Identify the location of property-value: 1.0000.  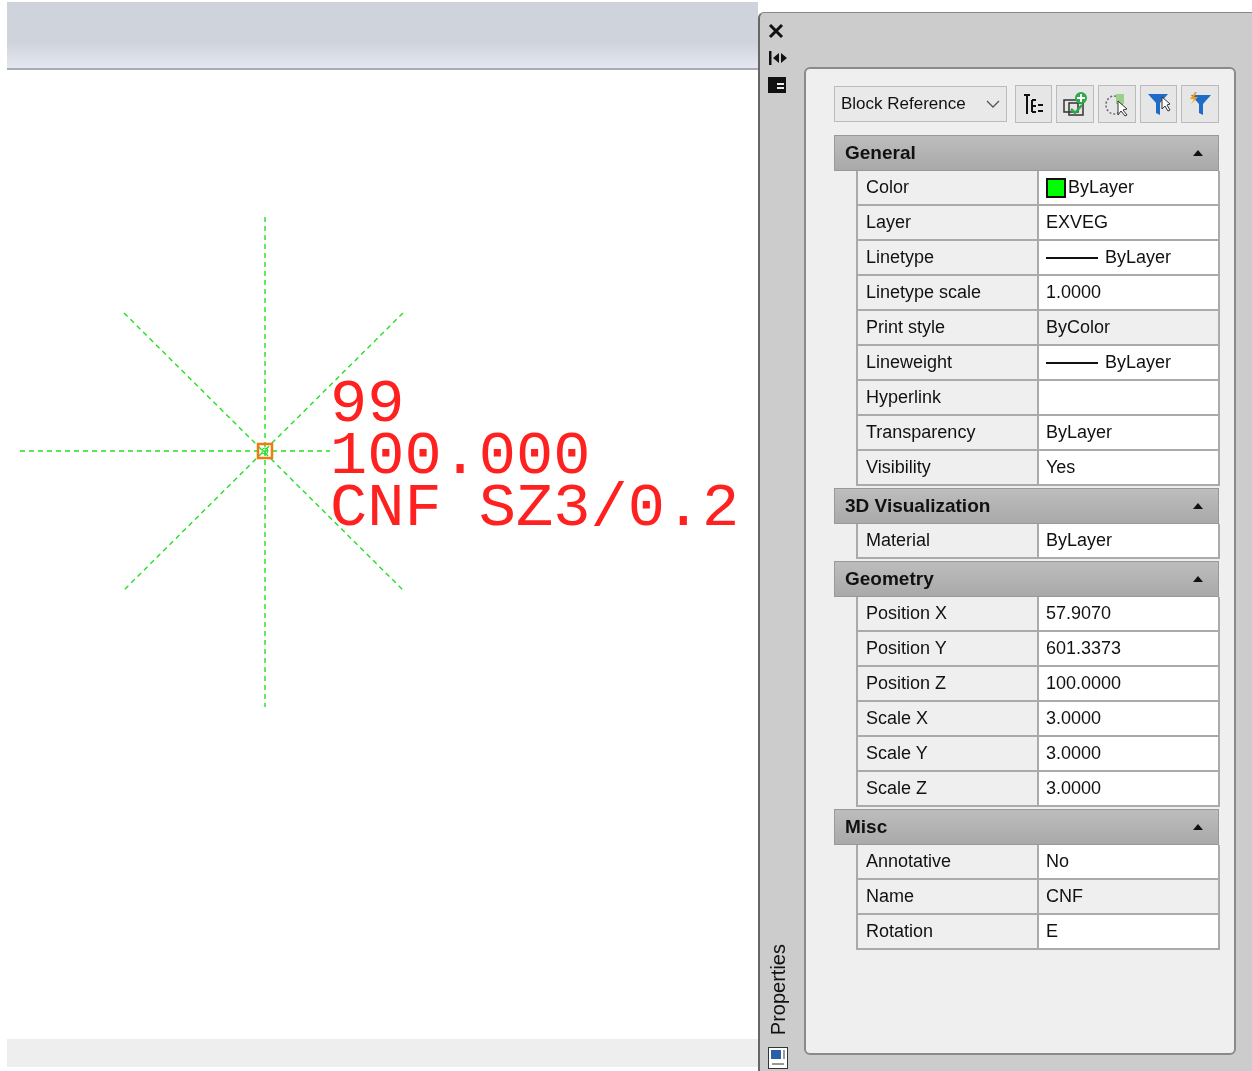
(1129, 293).